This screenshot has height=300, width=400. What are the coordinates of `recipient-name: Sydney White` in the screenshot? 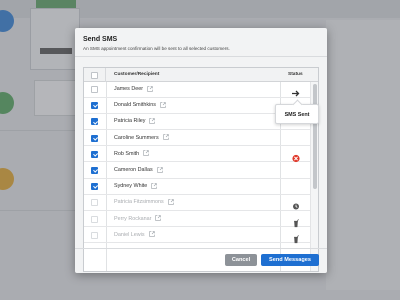 It's located at (135, 187).